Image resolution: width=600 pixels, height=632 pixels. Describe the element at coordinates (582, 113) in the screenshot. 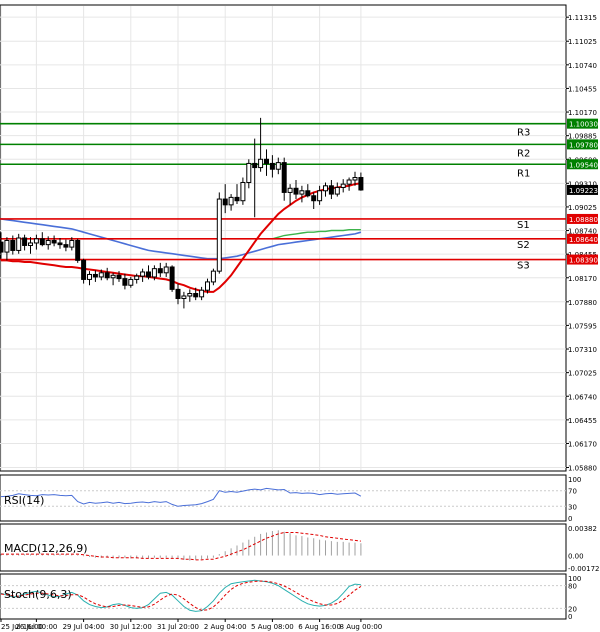

I see `price-tick-label: 1.10170` at that location.